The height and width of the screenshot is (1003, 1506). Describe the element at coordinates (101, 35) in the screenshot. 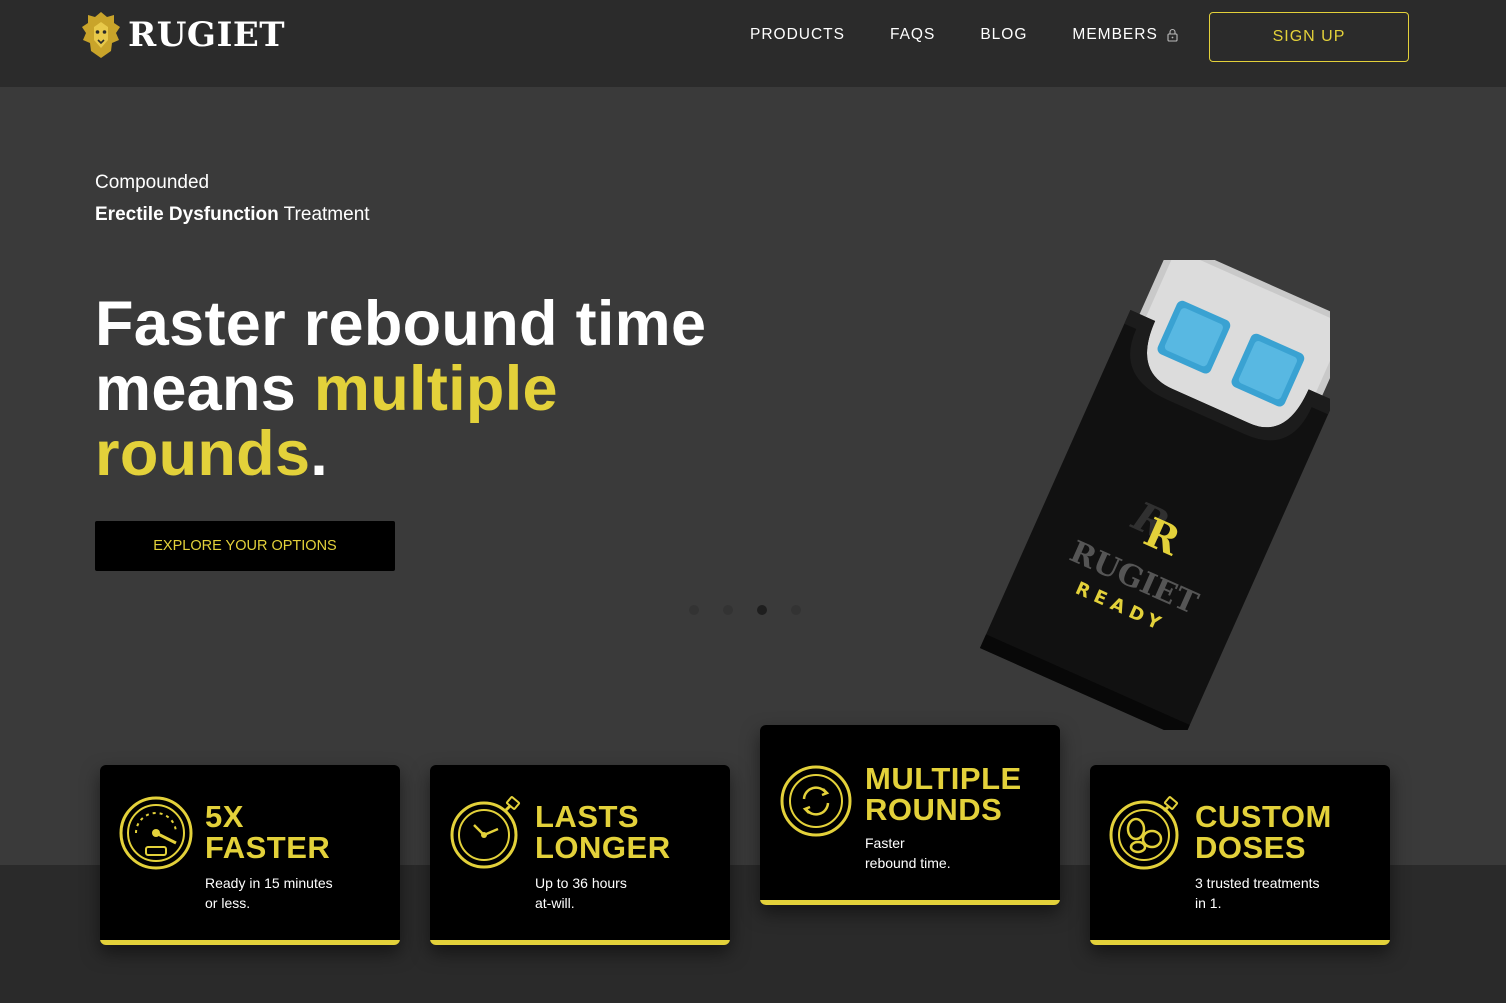

I see `lion-head-icon` at that location.